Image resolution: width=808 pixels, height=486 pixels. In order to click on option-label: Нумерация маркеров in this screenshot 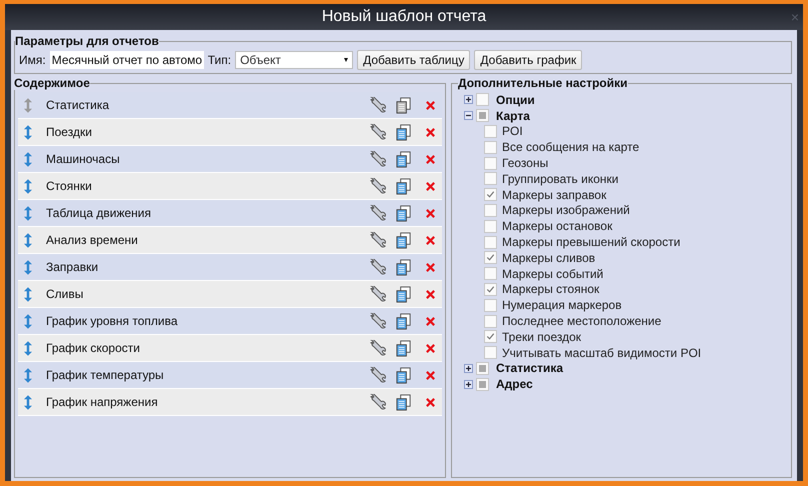, I will do `click(562, 305)`.